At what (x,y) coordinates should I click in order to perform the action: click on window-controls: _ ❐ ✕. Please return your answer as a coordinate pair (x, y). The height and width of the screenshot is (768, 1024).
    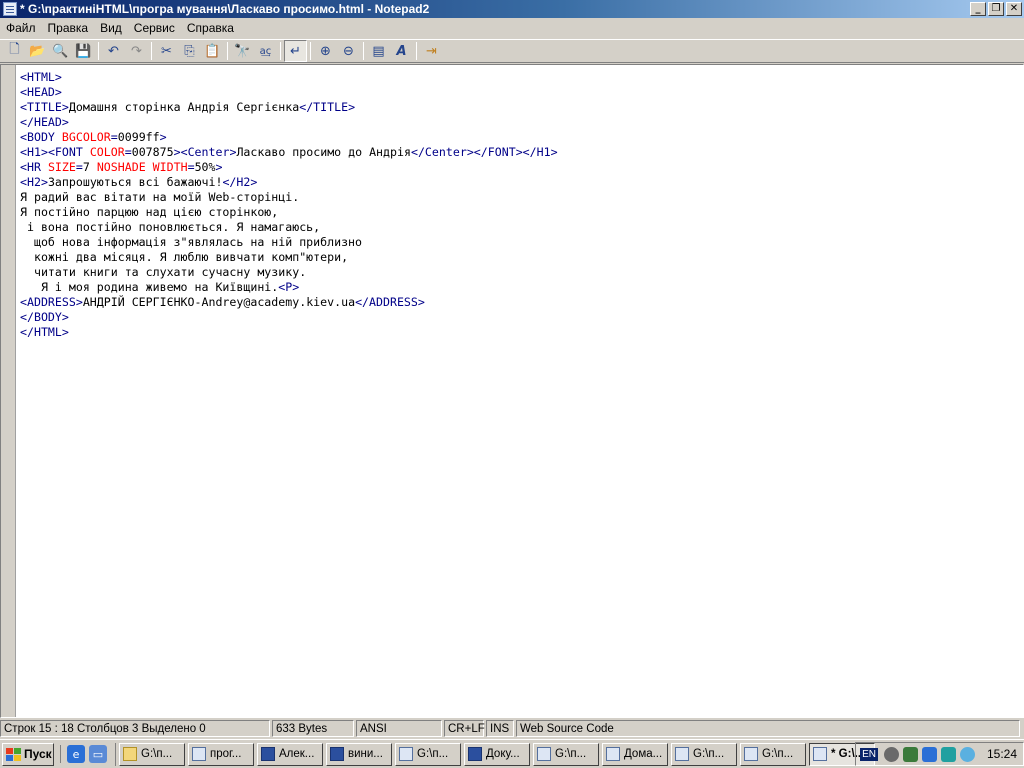
    Looking at the image, I should click on (995, 9).